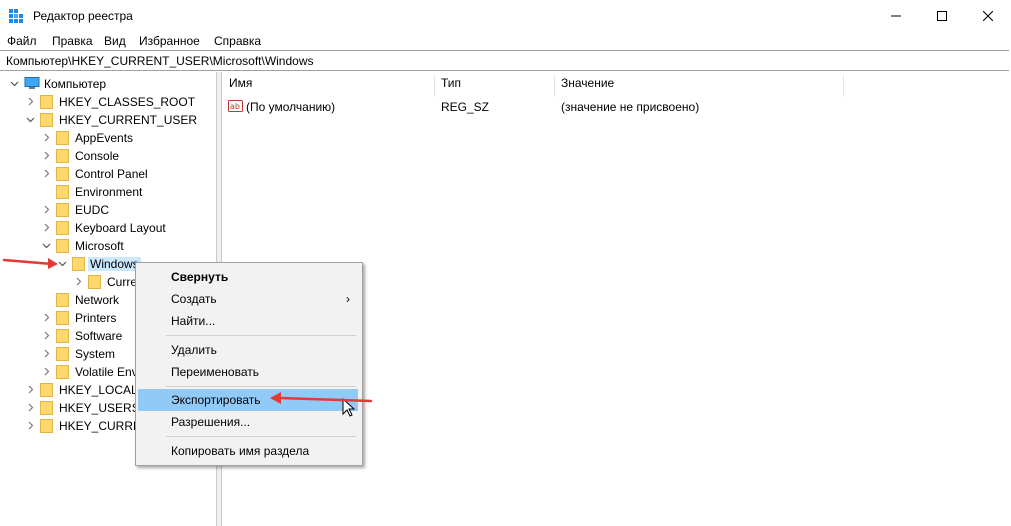  What do you see at coordinates (587, 86) in the screenshot?
I see `column-header-value: Значение` at bounding box center [587, 86].